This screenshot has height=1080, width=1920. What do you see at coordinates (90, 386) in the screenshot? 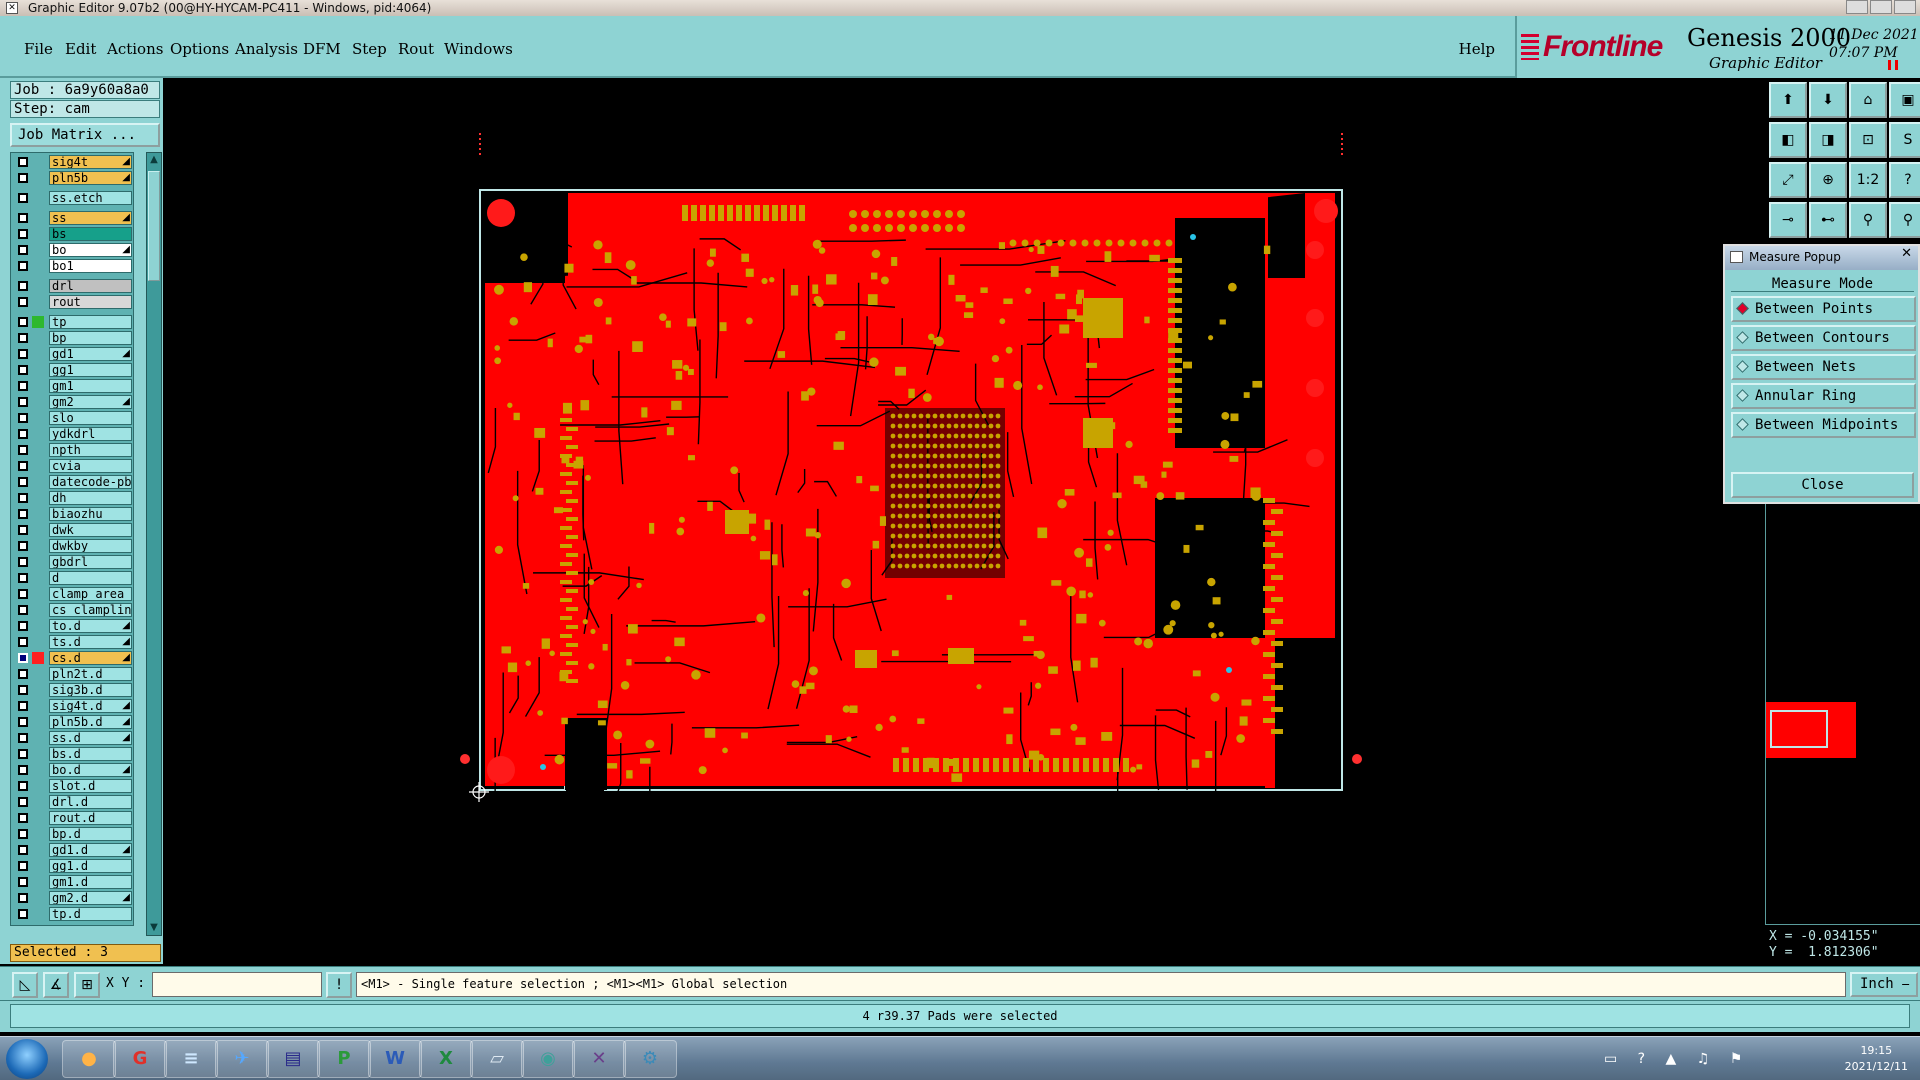
I see `layer-name: gm1` at bounding box center [90, 386].